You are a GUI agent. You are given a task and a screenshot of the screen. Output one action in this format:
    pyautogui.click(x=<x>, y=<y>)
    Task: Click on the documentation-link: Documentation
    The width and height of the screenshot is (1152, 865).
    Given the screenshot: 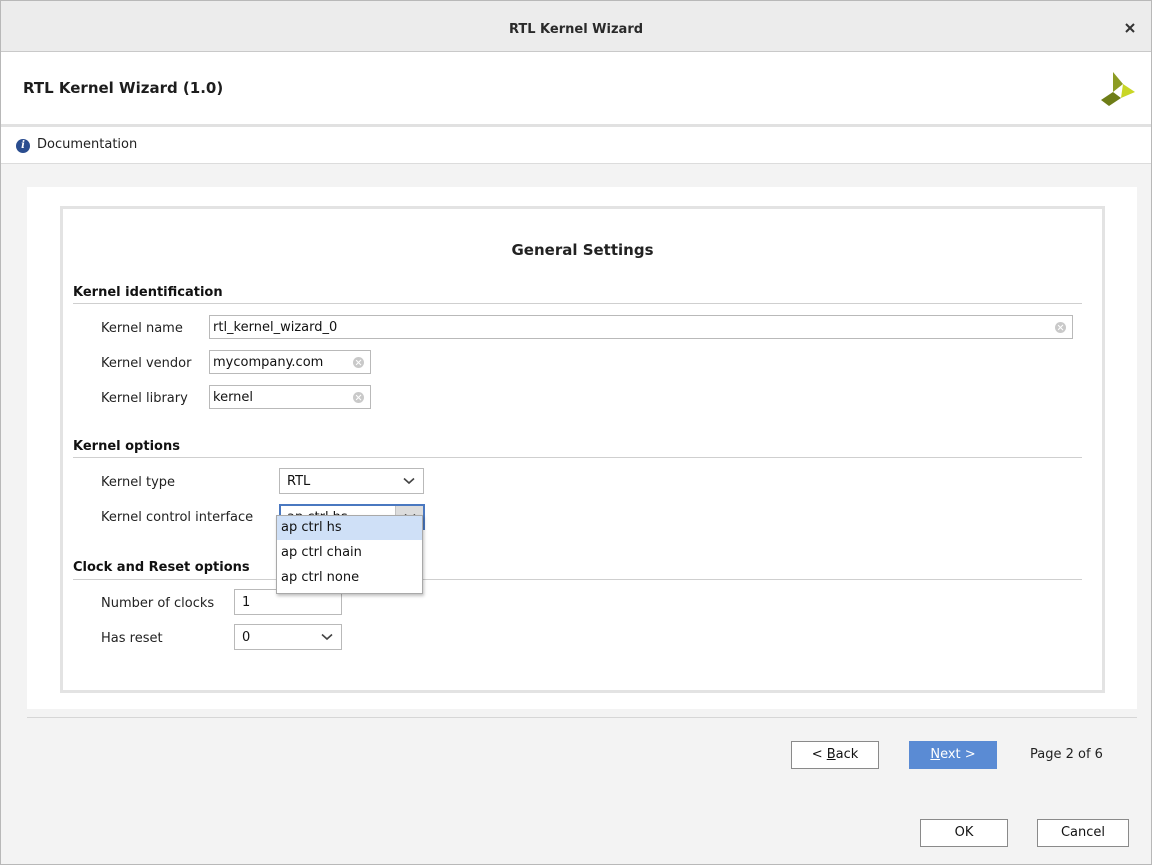 What is the action you would take?
    pyautogui.click(x=87, y=144)
    